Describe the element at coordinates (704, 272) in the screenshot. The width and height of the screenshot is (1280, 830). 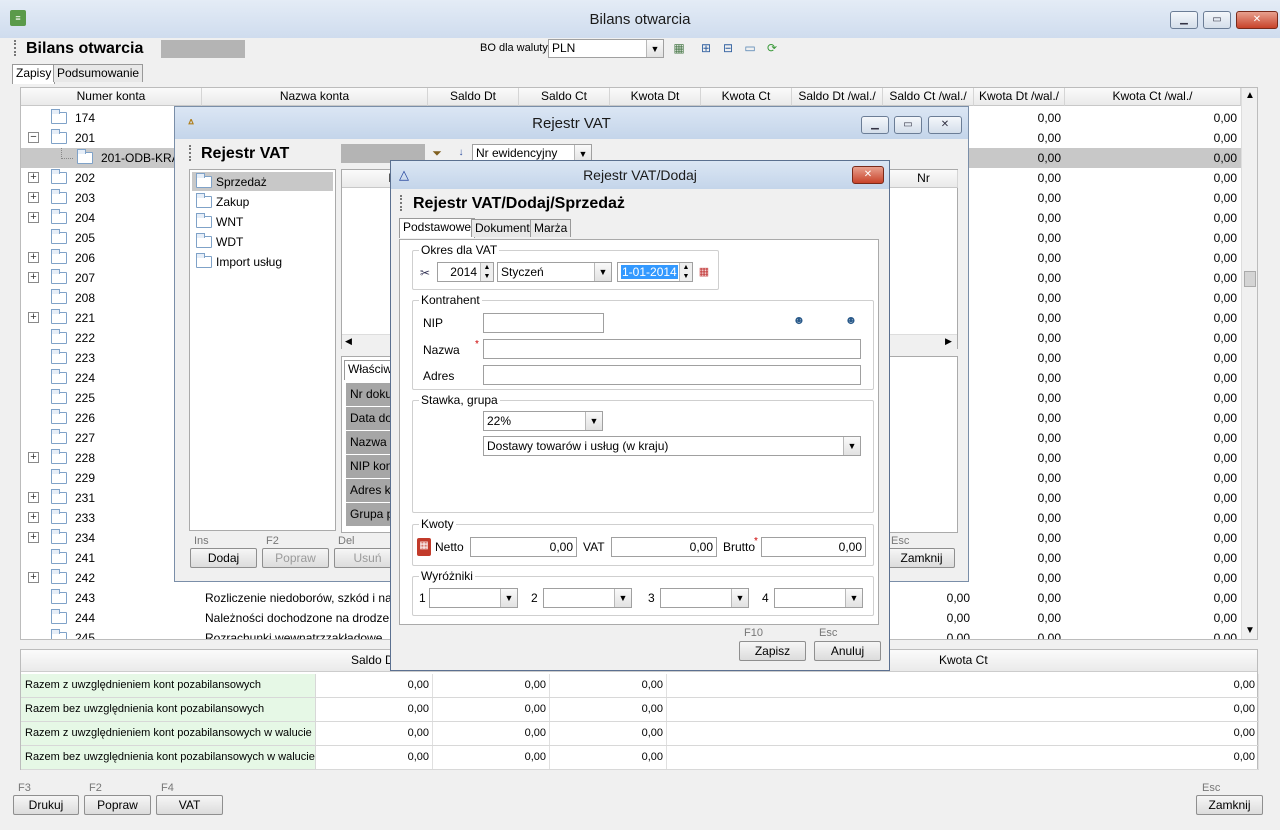
I see `calendar-icon: ▦` at that location.